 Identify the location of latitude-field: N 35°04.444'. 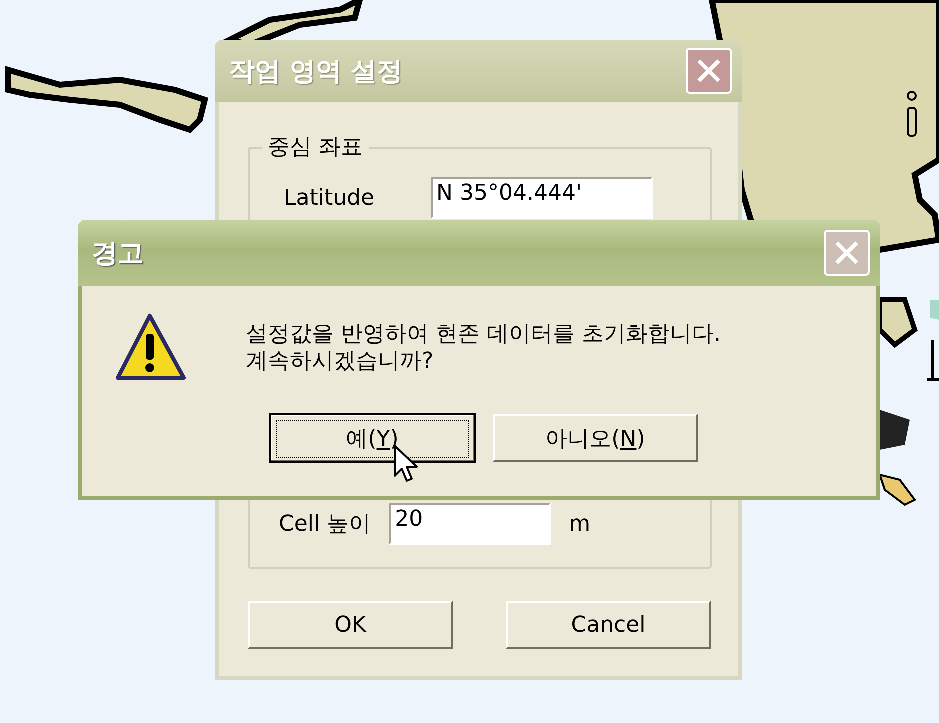
(541, 198).